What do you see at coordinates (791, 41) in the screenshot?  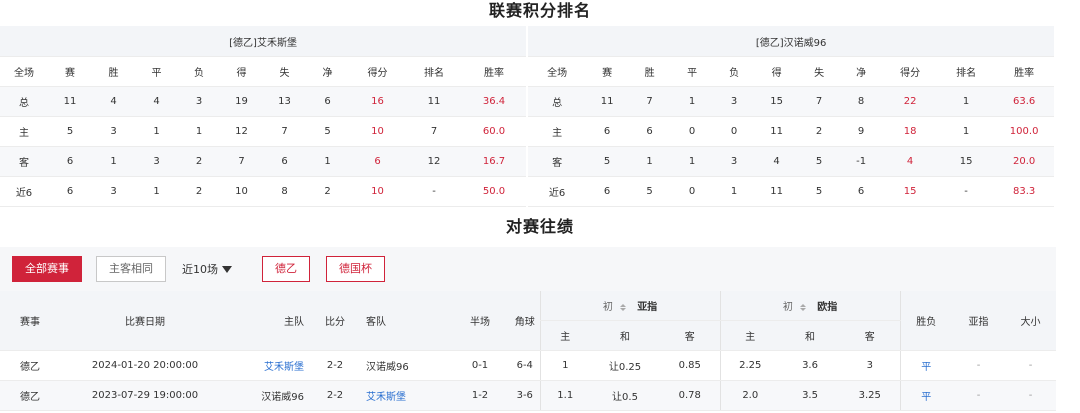 I see `away-team-name: [德乙]汉诺威96` at bounding box center [791, 41].